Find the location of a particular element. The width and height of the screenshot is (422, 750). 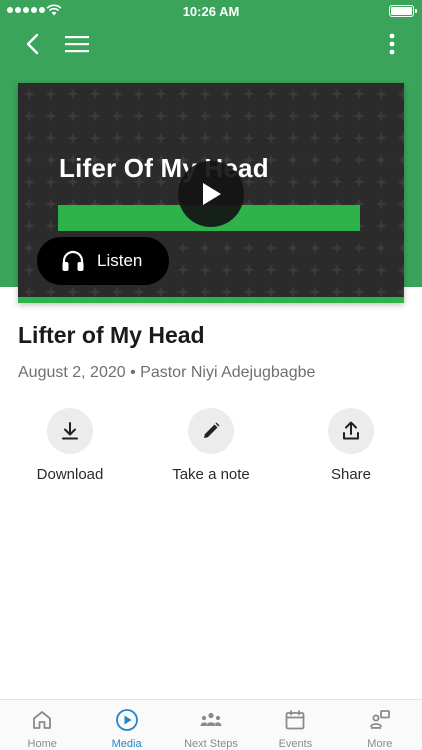

tab-media-label: Media is located at coordinates (126, 744).